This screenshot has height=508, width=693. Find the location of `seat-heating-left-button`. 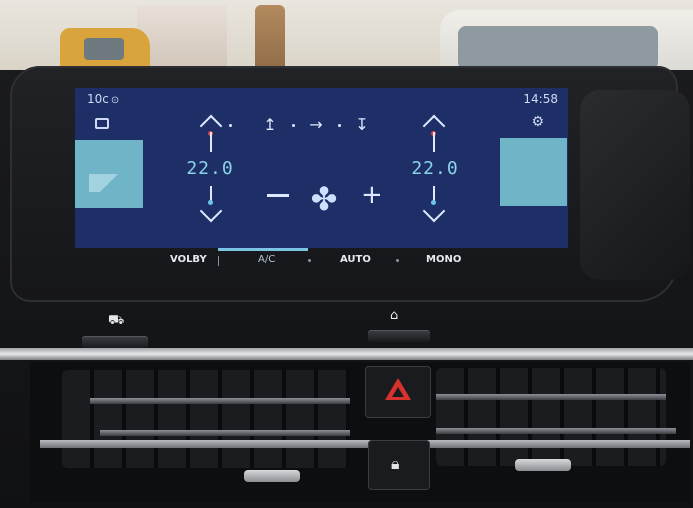

seat-heating-left-button is located at coordinates (109, 174).